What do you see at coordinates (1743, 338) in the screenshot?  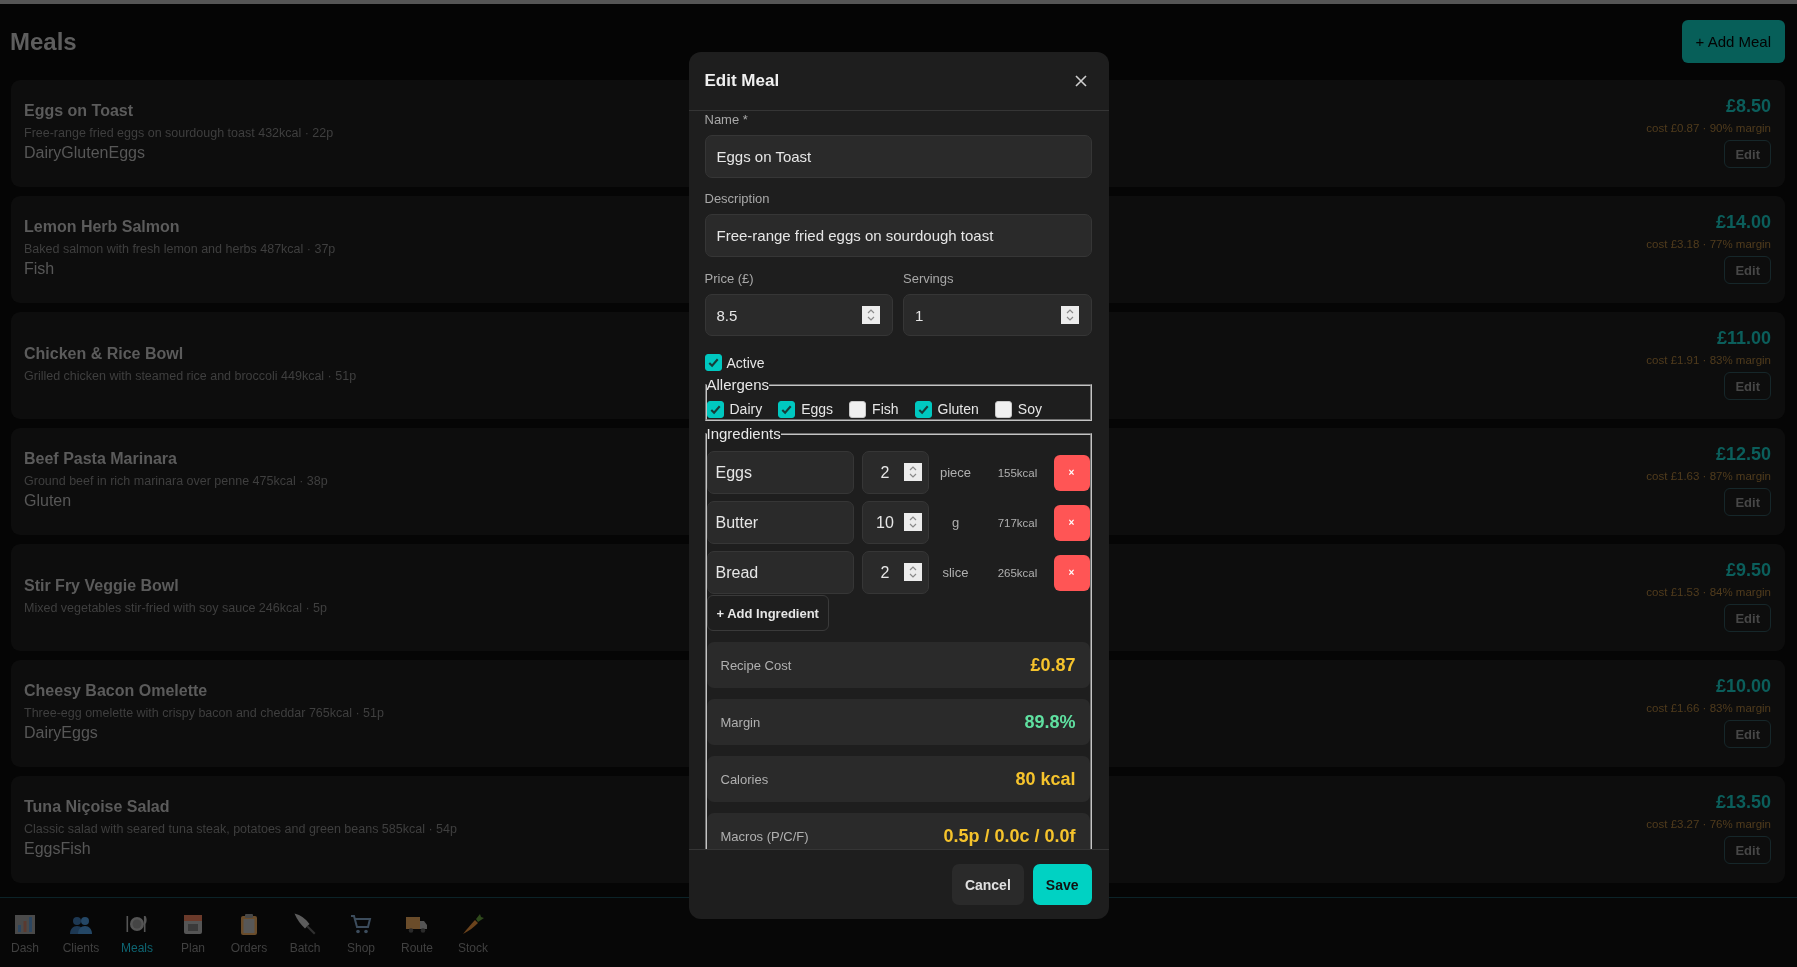 I see `meal-price: £11.00` at bounding box center [1743, 338].